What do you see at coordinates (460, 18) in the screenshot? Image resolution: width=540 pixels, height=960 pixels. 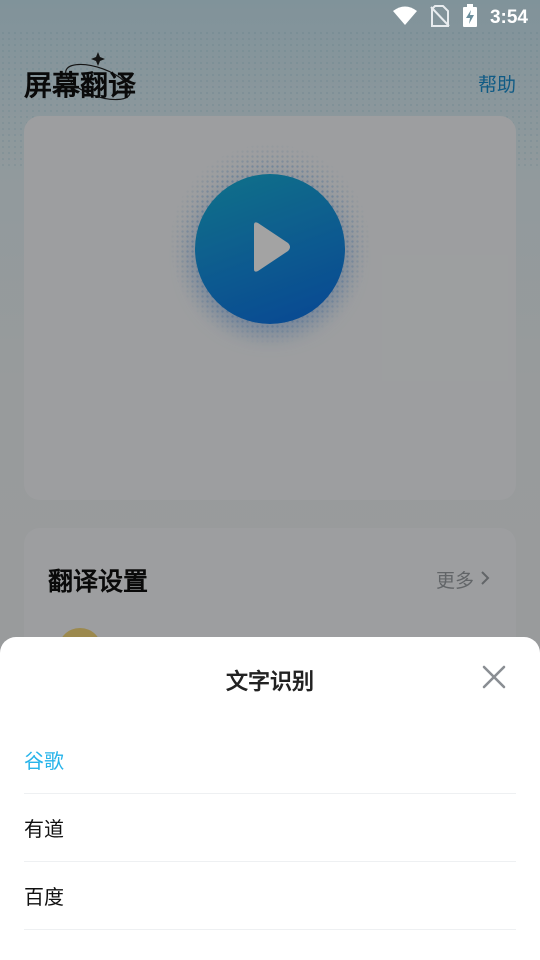 I see `status-icons: 3:54` at bounding box center [460, 18].